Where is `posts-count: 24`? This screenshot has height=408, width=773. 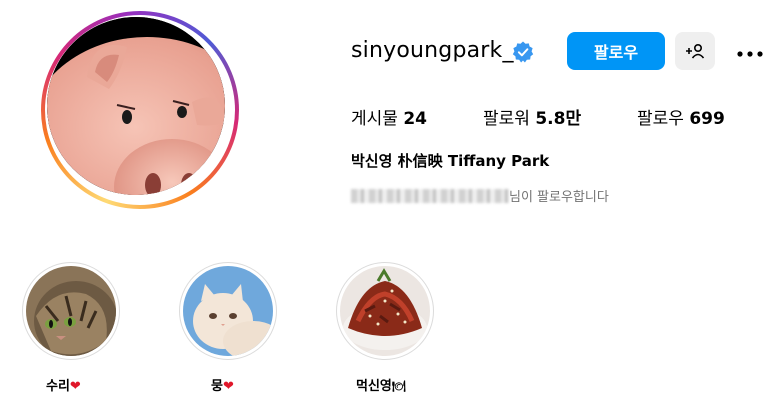 posts-count: 24 is located at coordinates (415, 119).